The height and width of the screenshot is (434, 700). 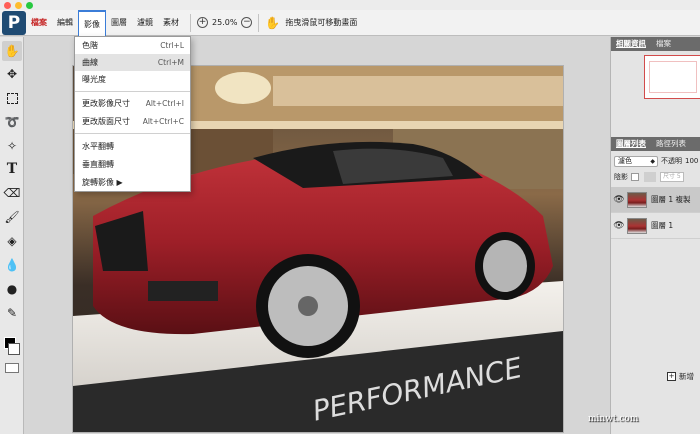 What do you see at coordinates (12, 51) in the screenshot?
I see `hand-icon: ✋` at bounding box center [12, 51].